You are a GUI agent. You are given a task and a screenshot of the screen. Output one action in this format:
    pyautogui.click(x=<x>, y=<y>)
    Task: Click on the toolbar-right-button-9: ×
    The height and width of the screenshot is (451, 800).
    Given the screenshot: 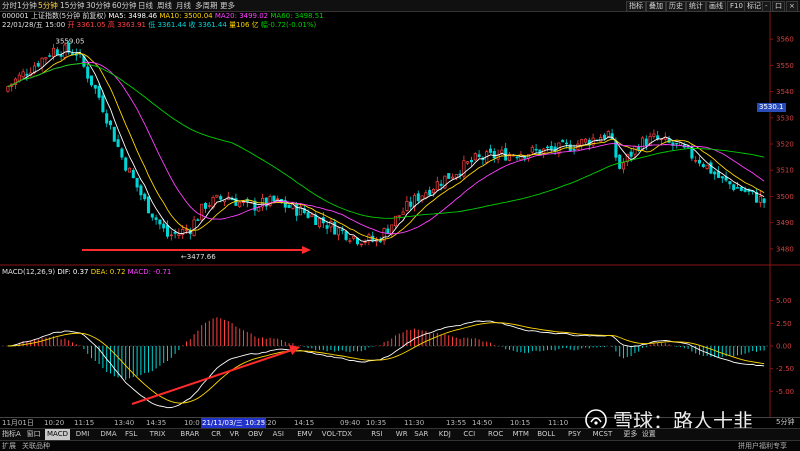 What is the action you would take?
    pyautogui.click(x=792, y=6)
    